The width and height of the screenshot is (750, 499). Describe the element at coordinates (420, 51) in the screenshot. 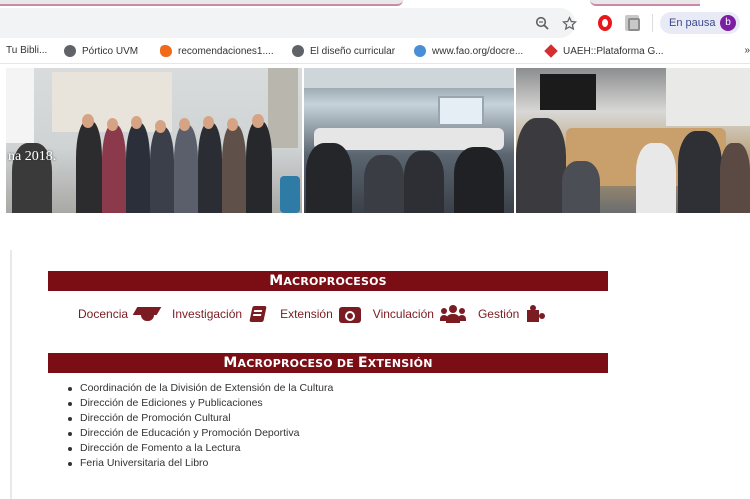

I see `world-icon` at that location.